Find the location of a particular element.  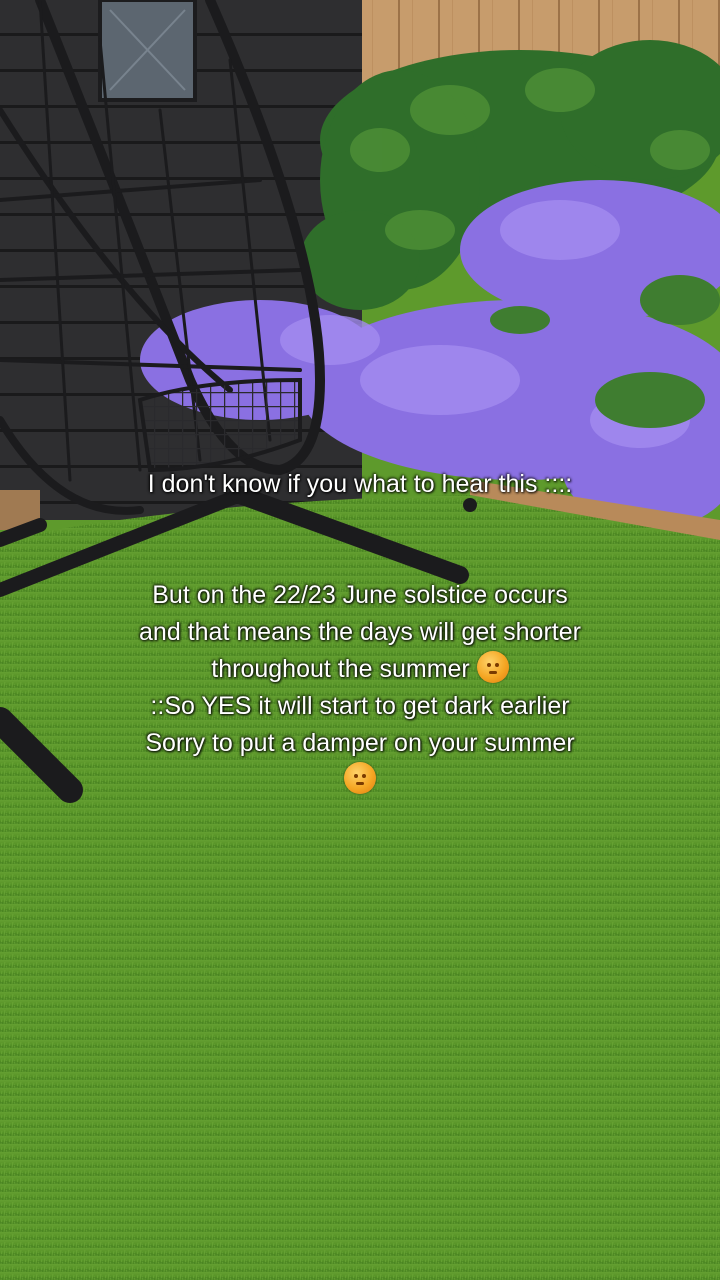

caption-line-4-wrap: throughout the summer is located at coordinates (360, 669).